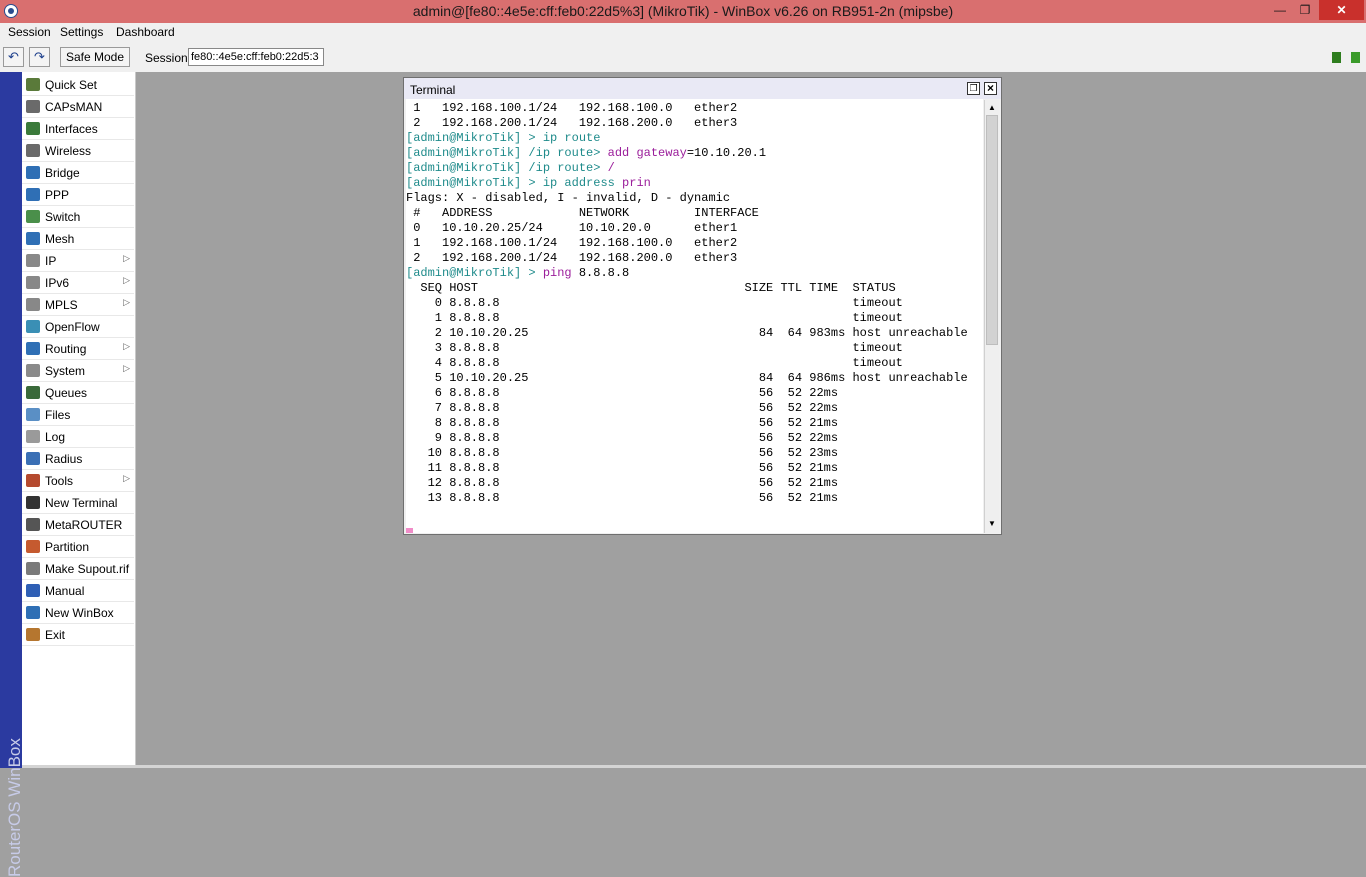  I want to click on sidebar-item: IPv6 ▷, so click(78, 283).